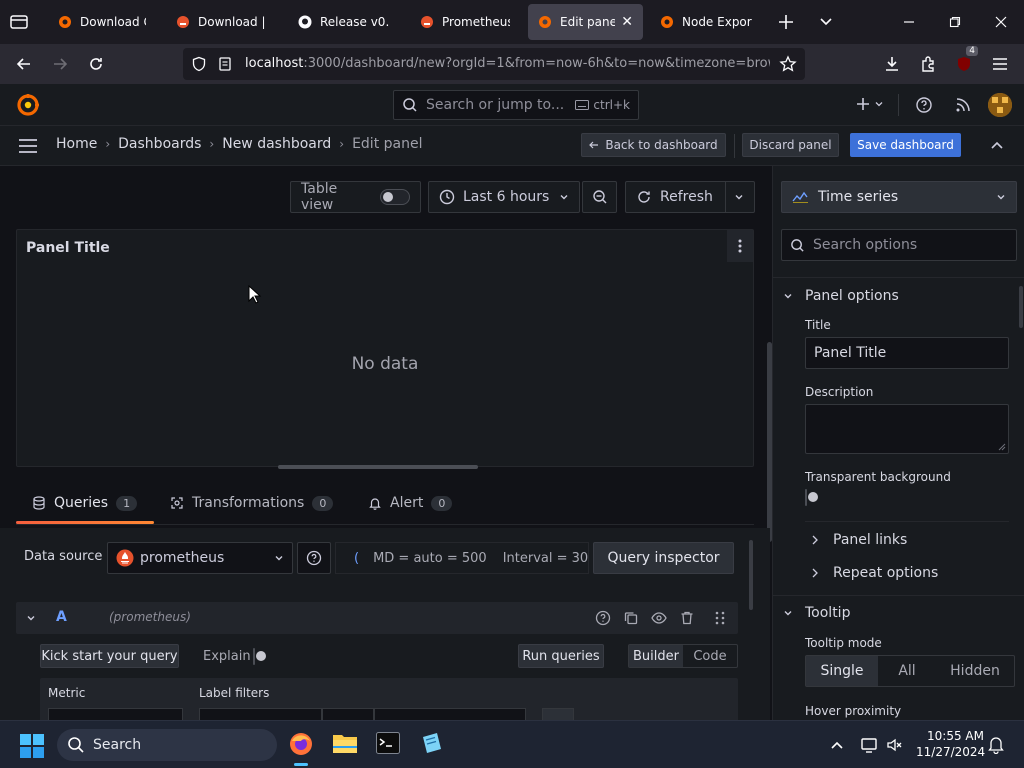 The height and width of the screenshot is (768, 1024). What do you see at coordinates (388, 743) in the screenshot?
I see `terminal-taskbar-icon` at bounding box center [388, 743].